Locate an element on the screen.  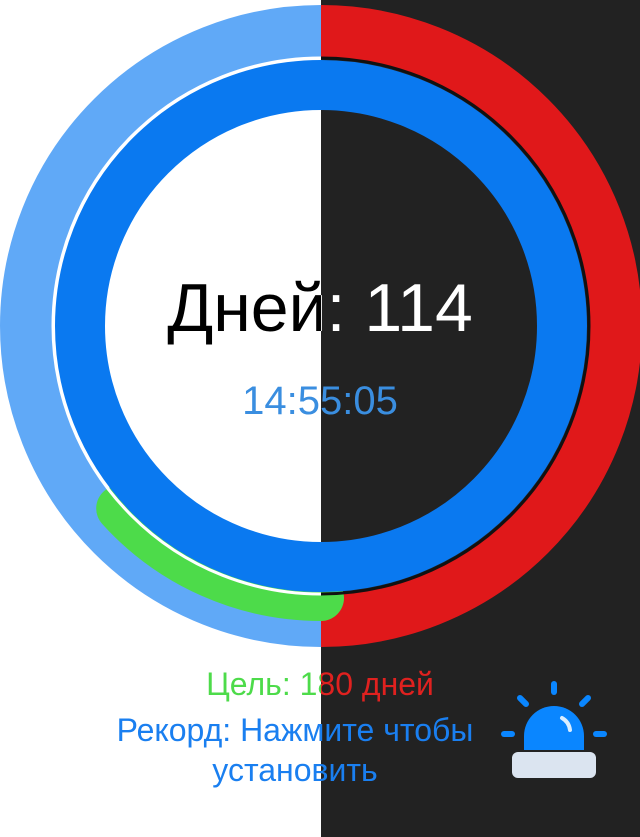
days-counter-text: Дней: 114 is located at coordinates (320, 308).